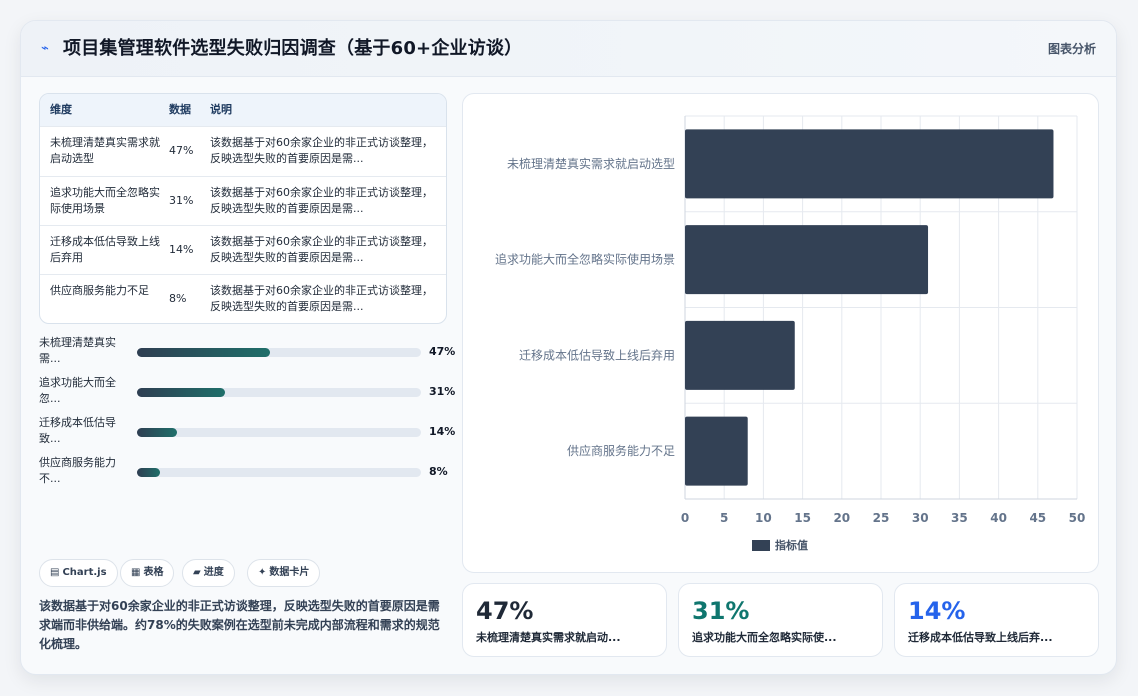  Describe the element at coordinates (442, 351) in the screenshot. I see `progress-value: 47%` at that location.